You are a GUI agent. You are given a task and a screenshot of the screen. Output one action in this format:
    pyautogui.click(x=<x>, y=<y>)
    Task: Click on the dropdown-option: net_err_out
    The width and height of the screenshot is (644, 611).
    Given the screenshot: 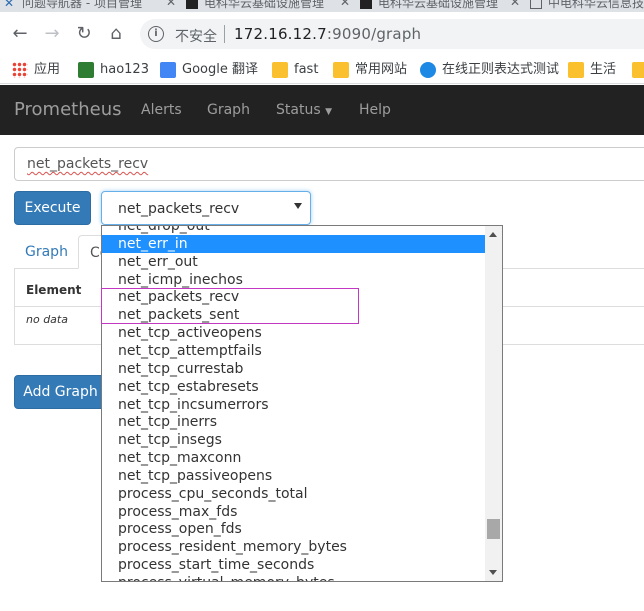 What is the action you would take?
    pyautogui.click(x=294, y=262)
    